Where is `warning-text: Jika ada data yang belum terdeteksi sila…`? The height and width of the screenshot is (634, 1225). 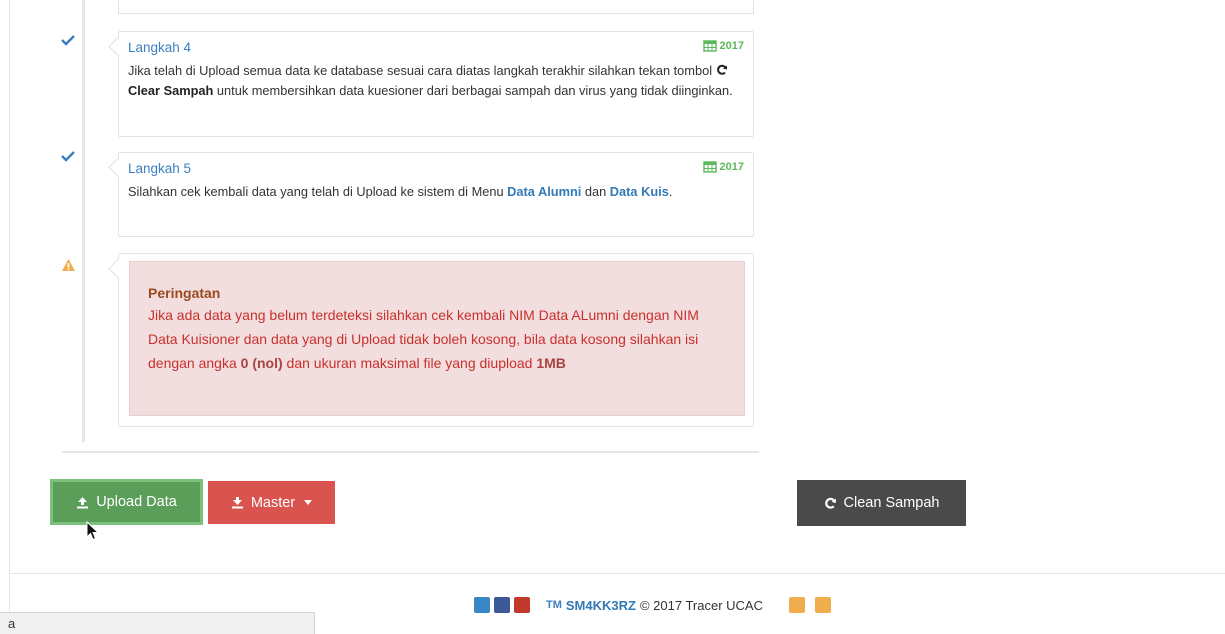 warning-text: Jika ada data yang belum terdeteksi sila… is located at coordinates (423, 339).